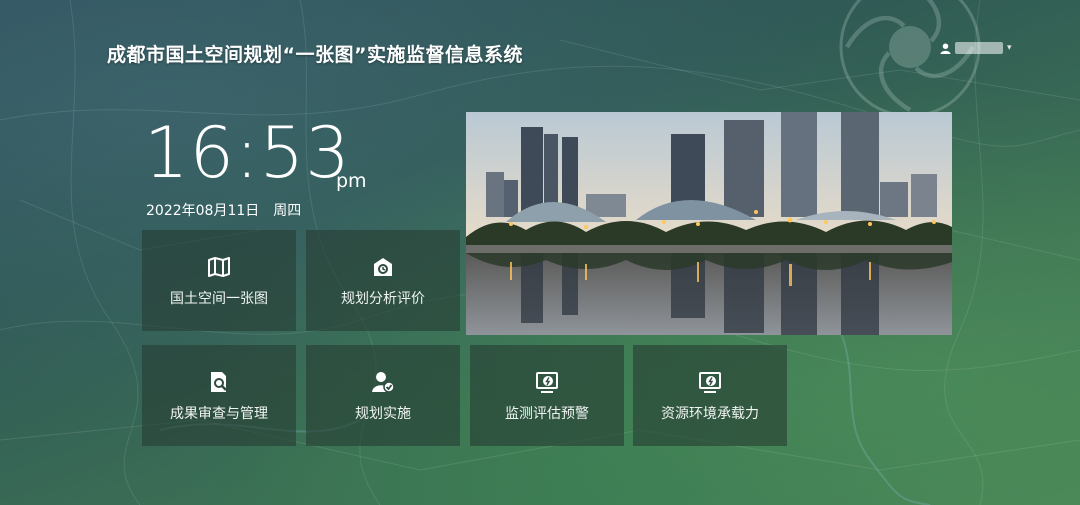 This screenshot has width=1080, height=505. What do you see at coordinates (219, 382) in the screenshot?
I see `document-search-icon` at bounding box center [219, 382].